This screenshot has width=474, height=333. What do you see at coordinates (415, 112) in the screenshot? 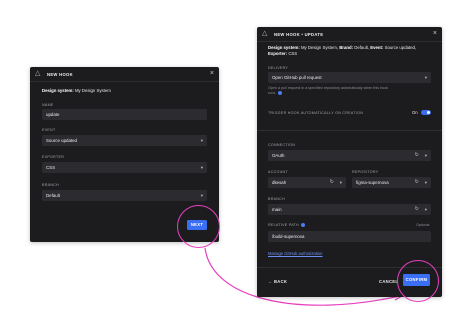
I see `trigger-state: On` at bounding box center [415, 112].